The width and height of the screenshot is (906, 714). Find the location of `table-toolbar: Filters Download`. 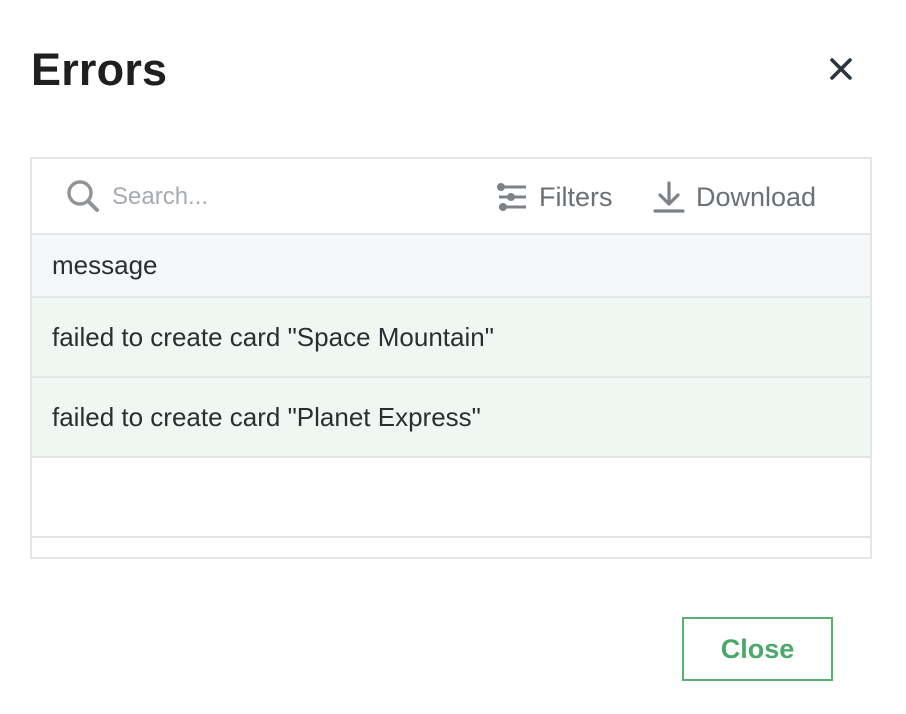

table-toolbar: Filters Download is located at coordinates (451, 197).